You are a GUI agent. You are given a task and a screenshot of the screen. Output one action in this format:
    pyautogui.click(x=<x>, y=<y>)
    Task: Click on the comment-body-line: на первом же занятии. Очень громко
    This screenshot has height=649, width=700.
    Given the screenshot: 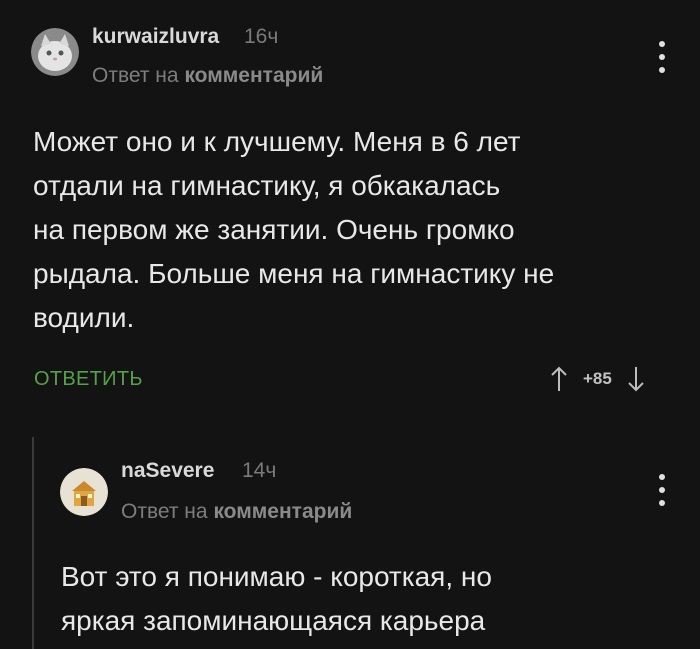 What is the action you would take?
    pyautogui.click(x=274, y=229)
    